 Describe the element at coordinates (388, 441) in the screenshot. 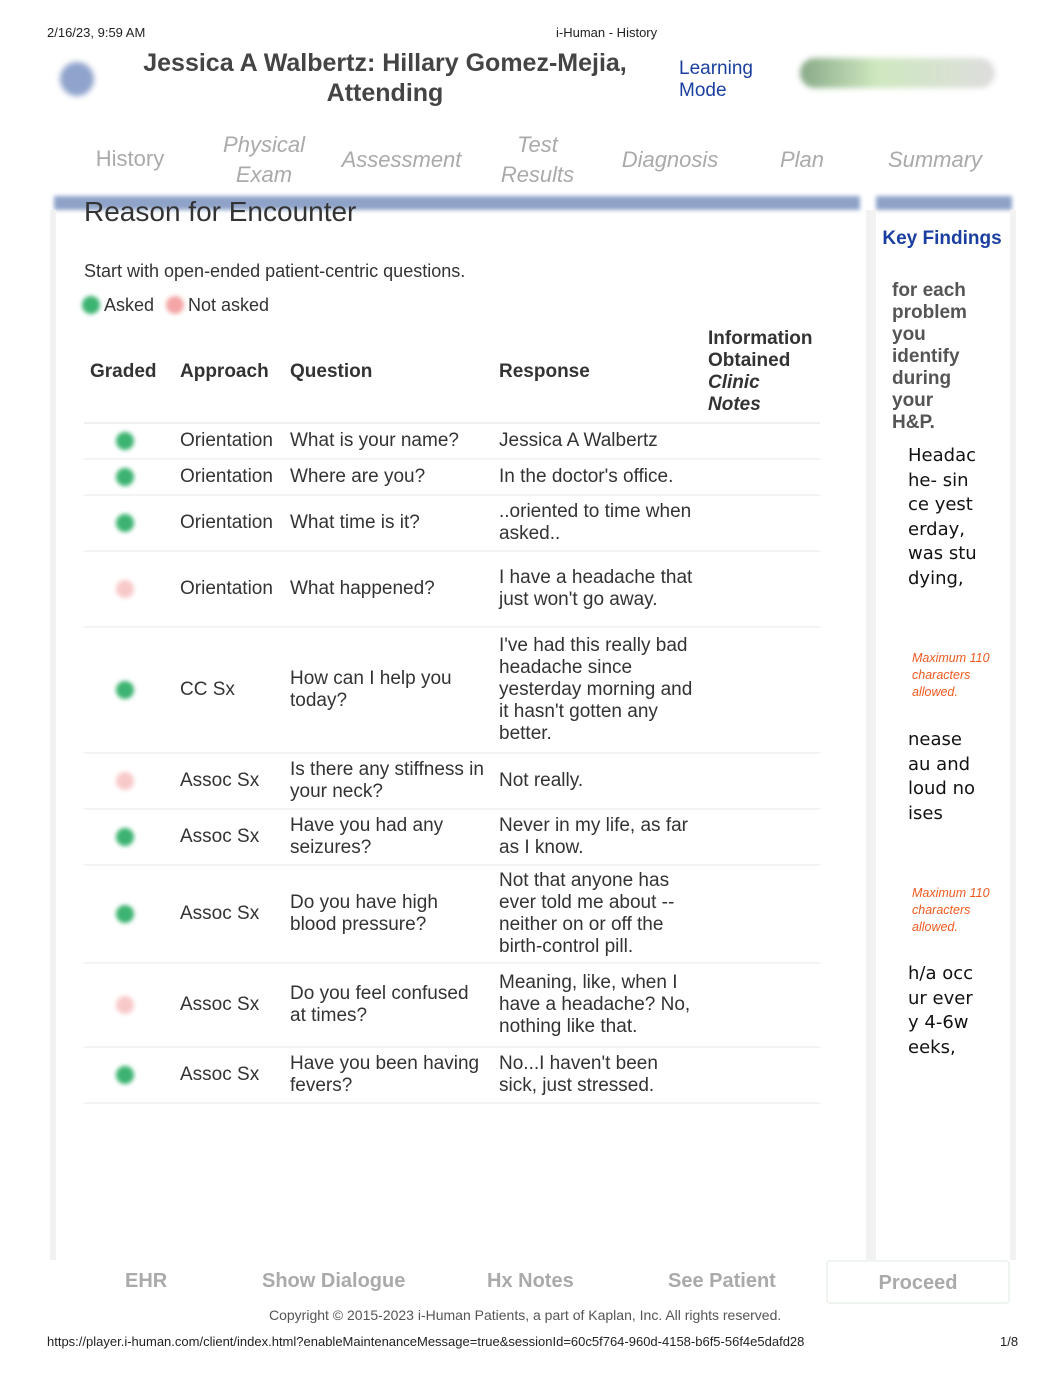

I see `question-cell: What is your name?` at that location.